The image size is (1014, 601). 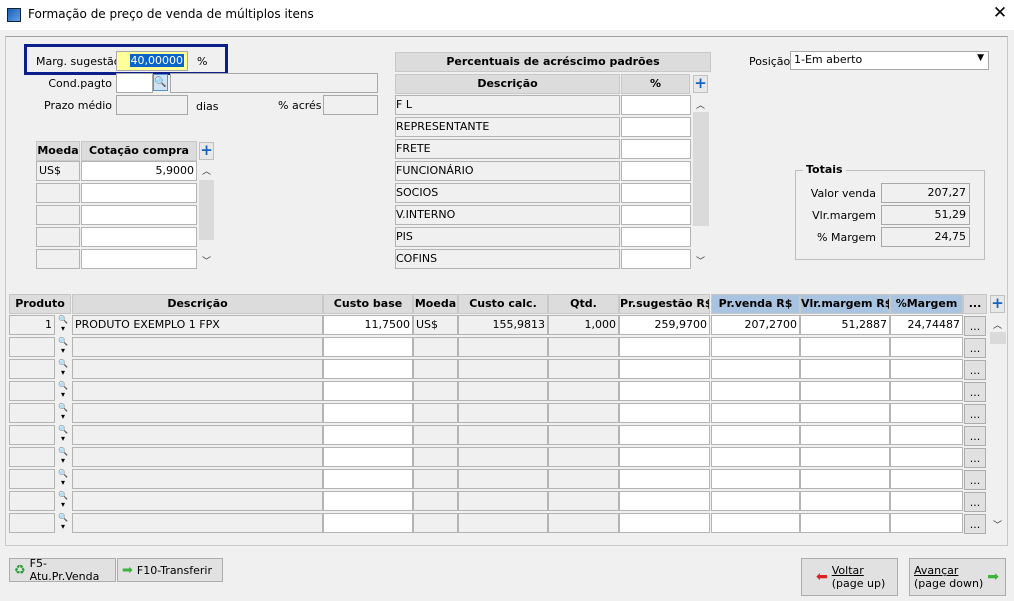 What do you see at coordinates (134, 83) in the screenshot?
I see `cond-pagto-input` at bounding box center [134, 83].